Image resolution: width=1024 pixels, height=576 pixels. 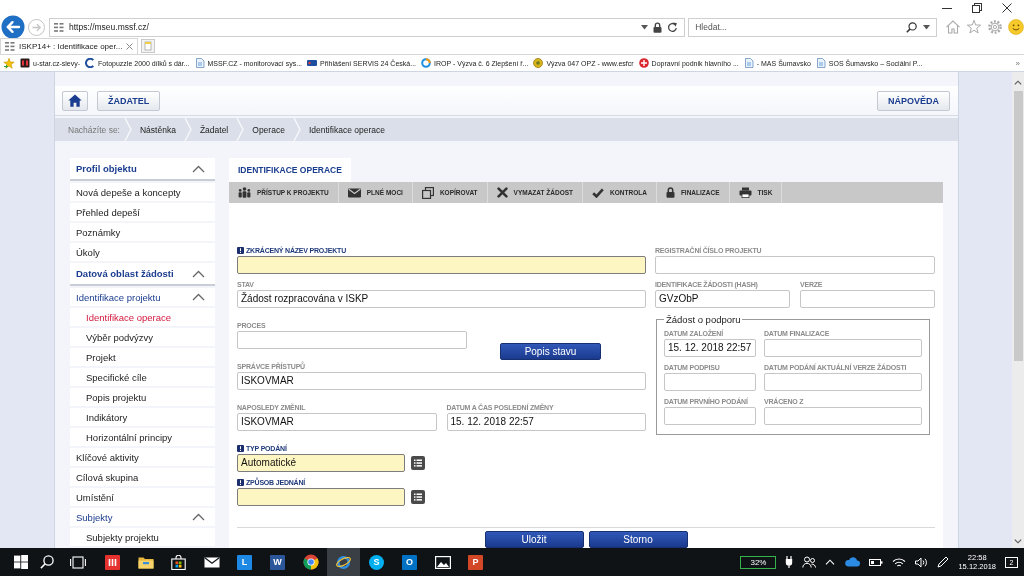 I want to click on help-button: NÁPOVĚDA, so click(x=913, y=100).